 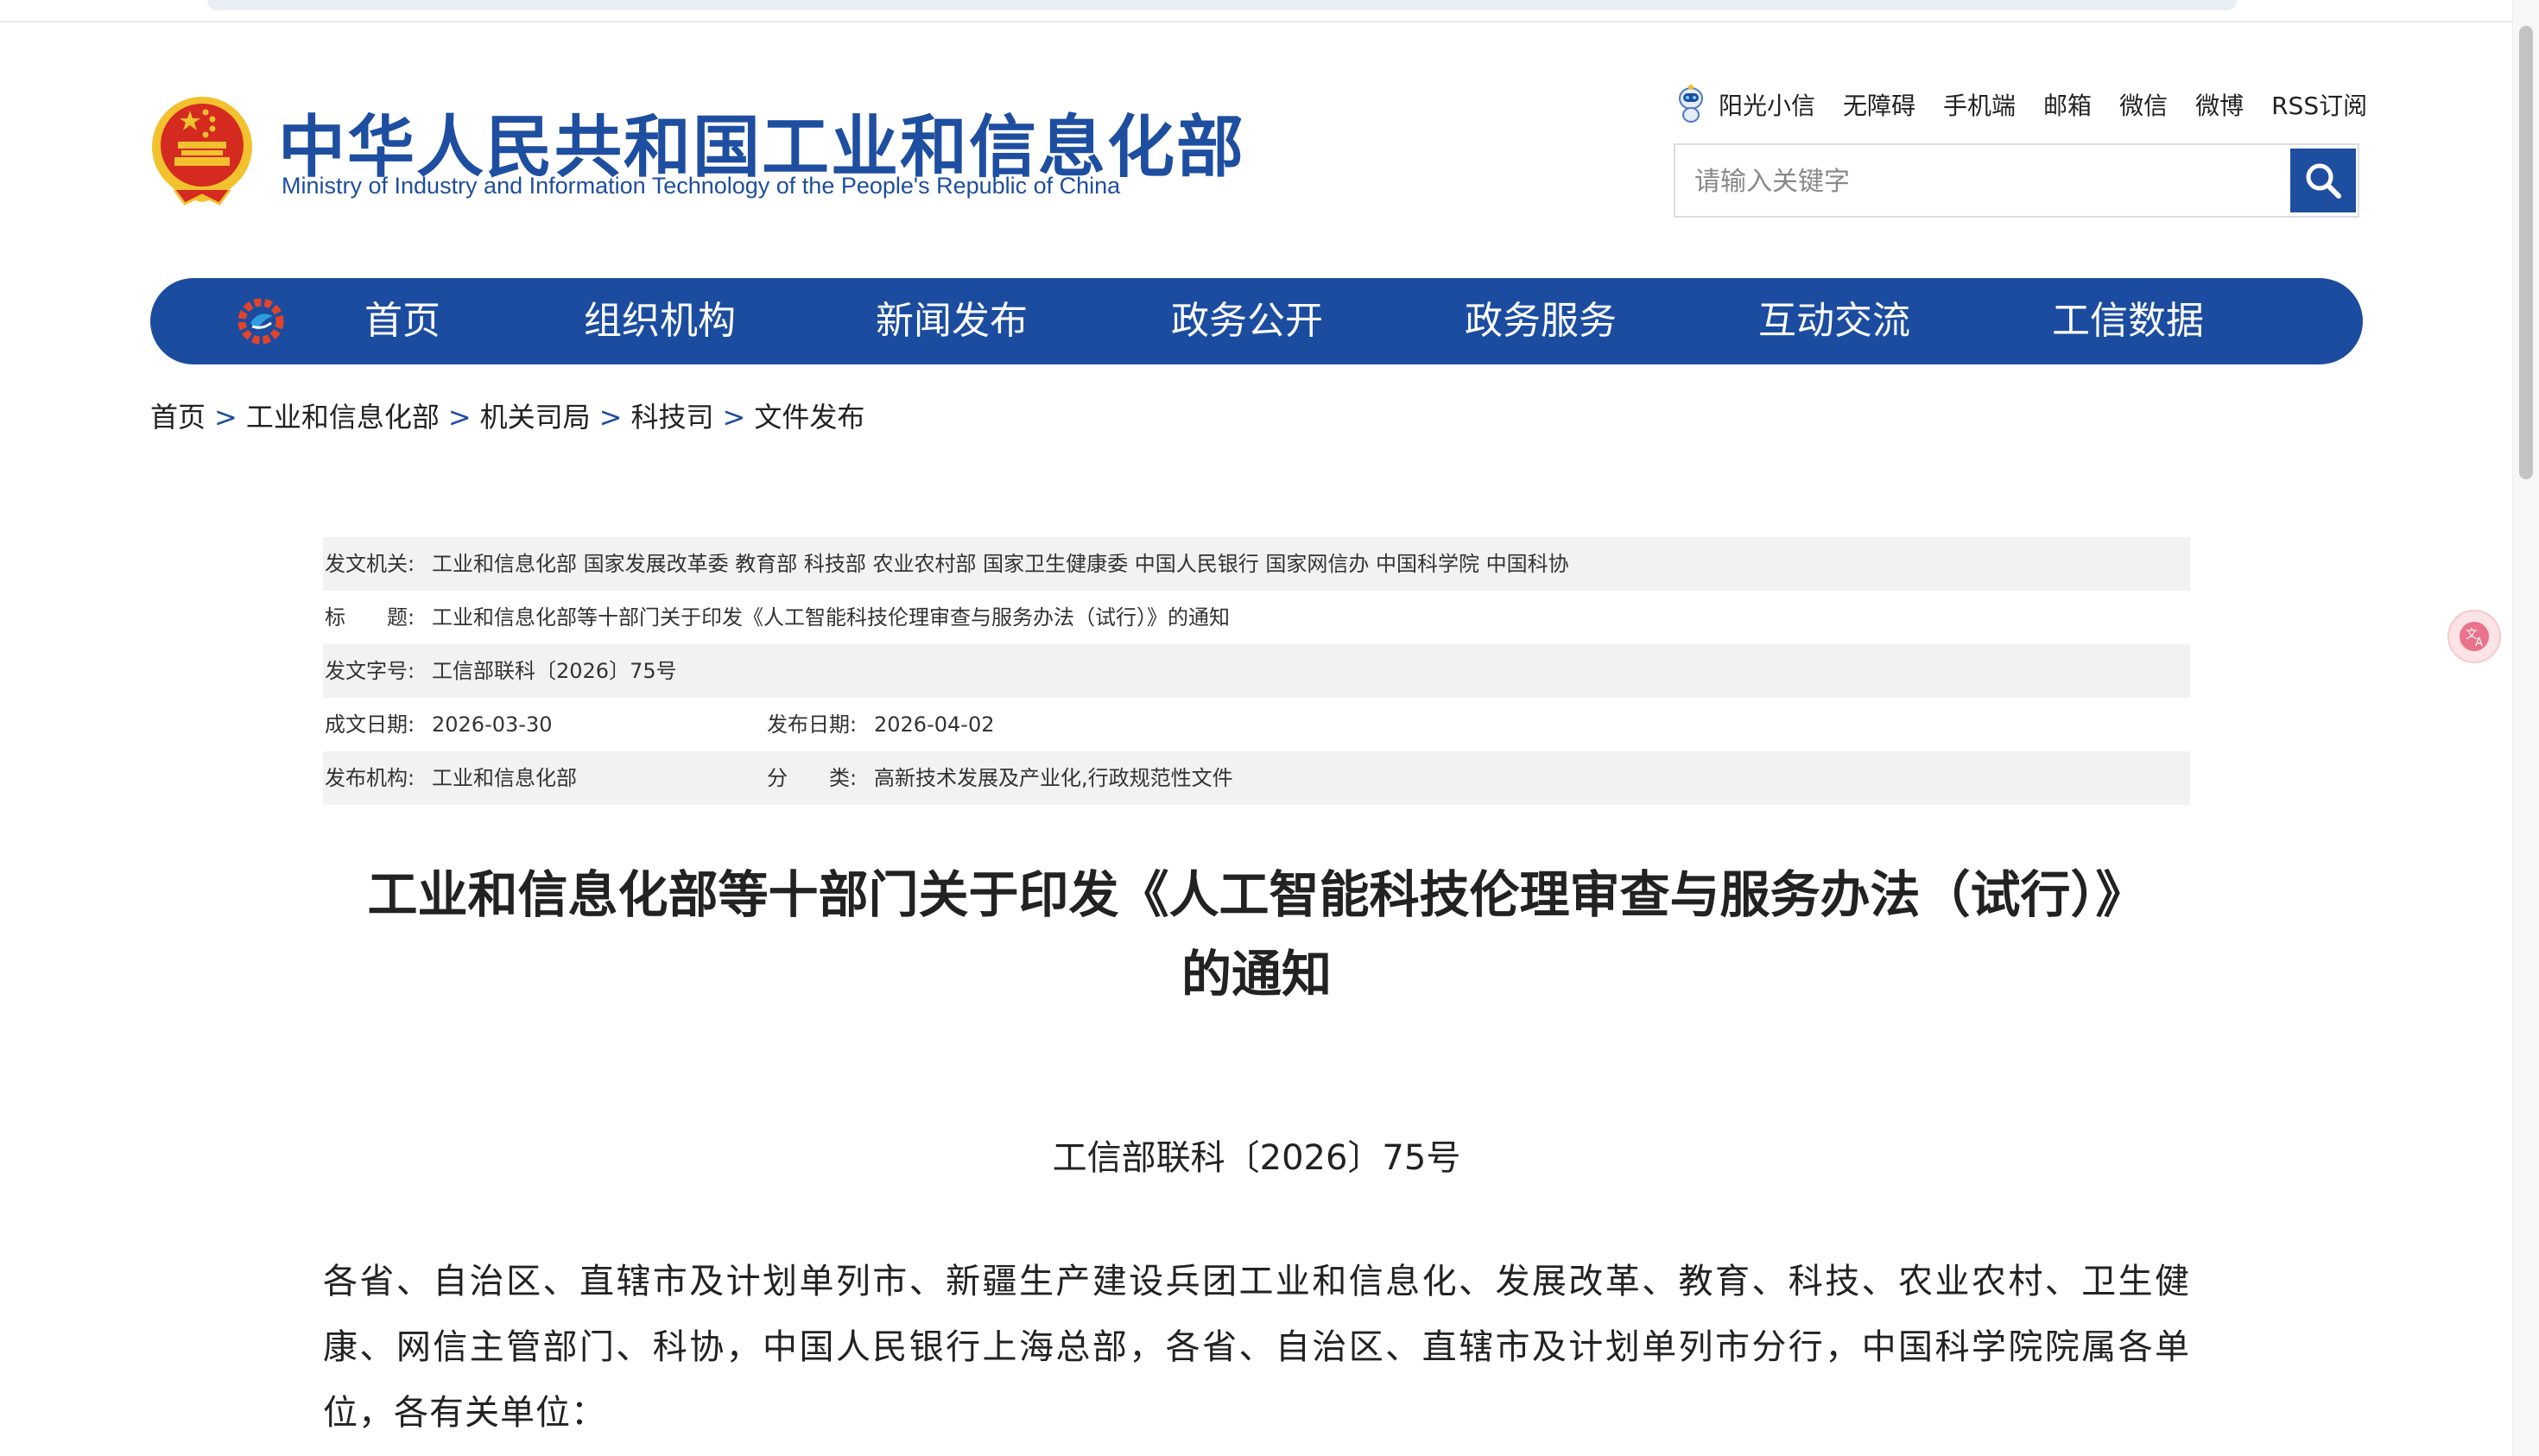 What do you see at coordinates (1256, 778) in the screenshot?
I see `info-row-org: 发布机构: 工业和信息化部 分 类: 高新技术发展及产业化,行政规范性文件` at bounding box center [1256, 778].